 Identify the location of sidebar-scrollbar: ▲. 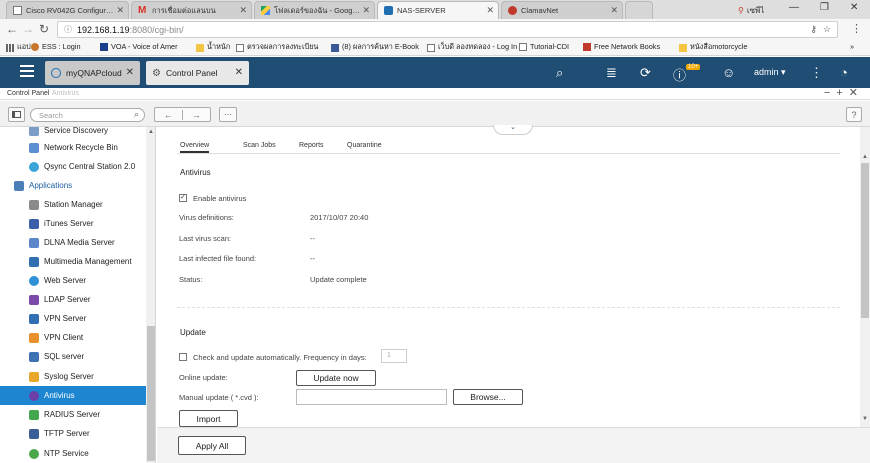
(150, 295).